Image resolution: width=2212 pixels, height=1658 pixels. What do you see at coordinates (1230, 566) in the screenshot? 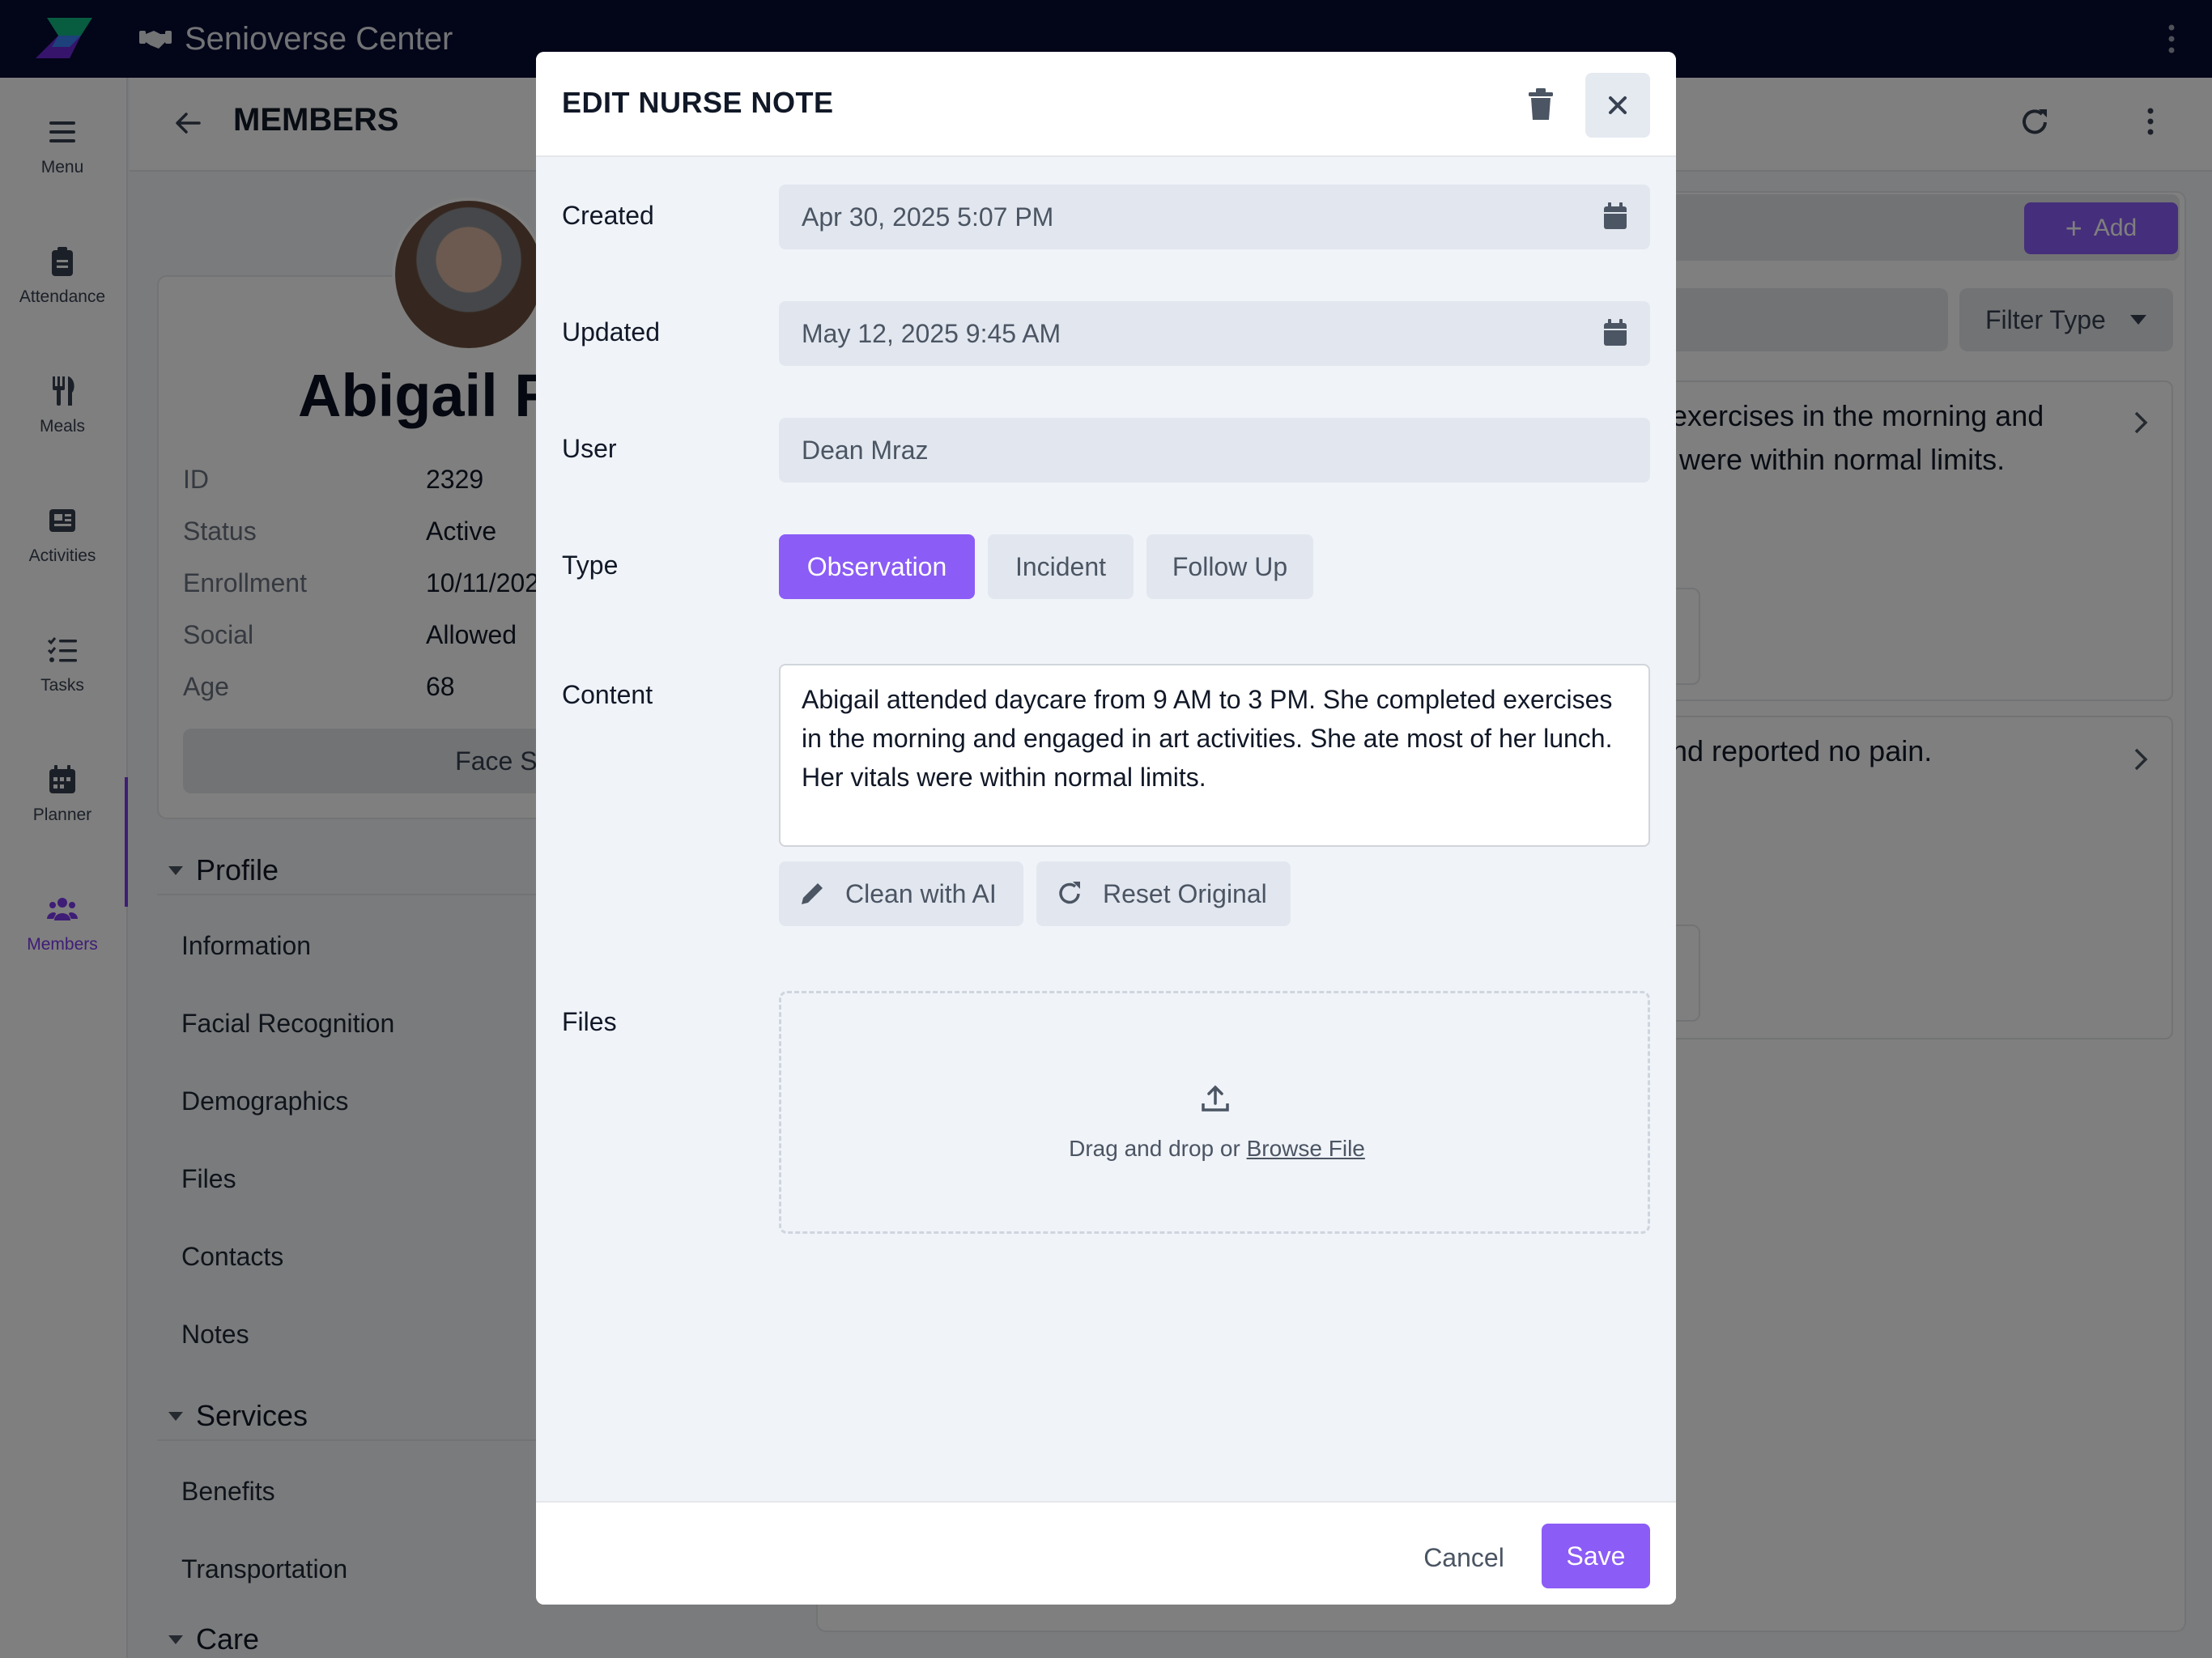
I see `type-follow-up-button: Follow Up` at bounding box center [1230, 566].